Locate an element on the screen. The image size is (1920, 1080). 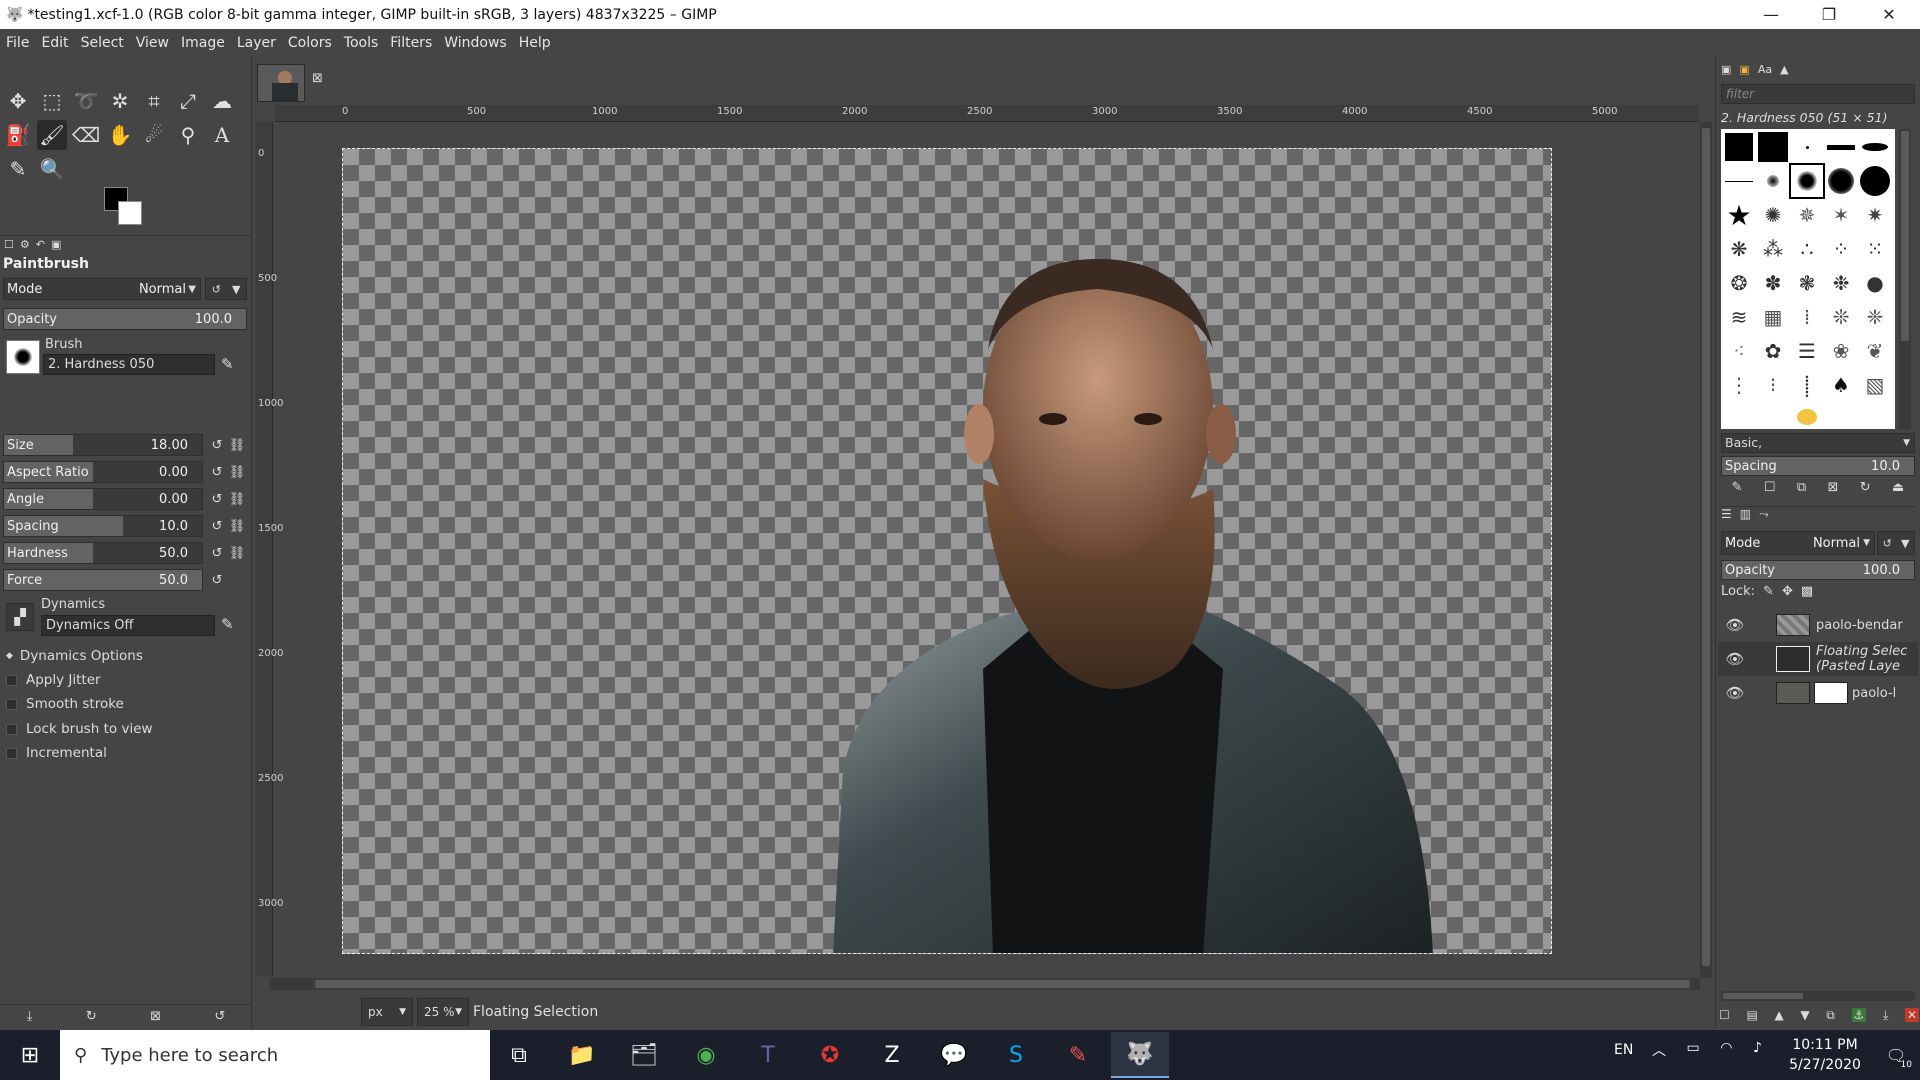
brush-filter-input: filter is located at coordinates (1818, 94).